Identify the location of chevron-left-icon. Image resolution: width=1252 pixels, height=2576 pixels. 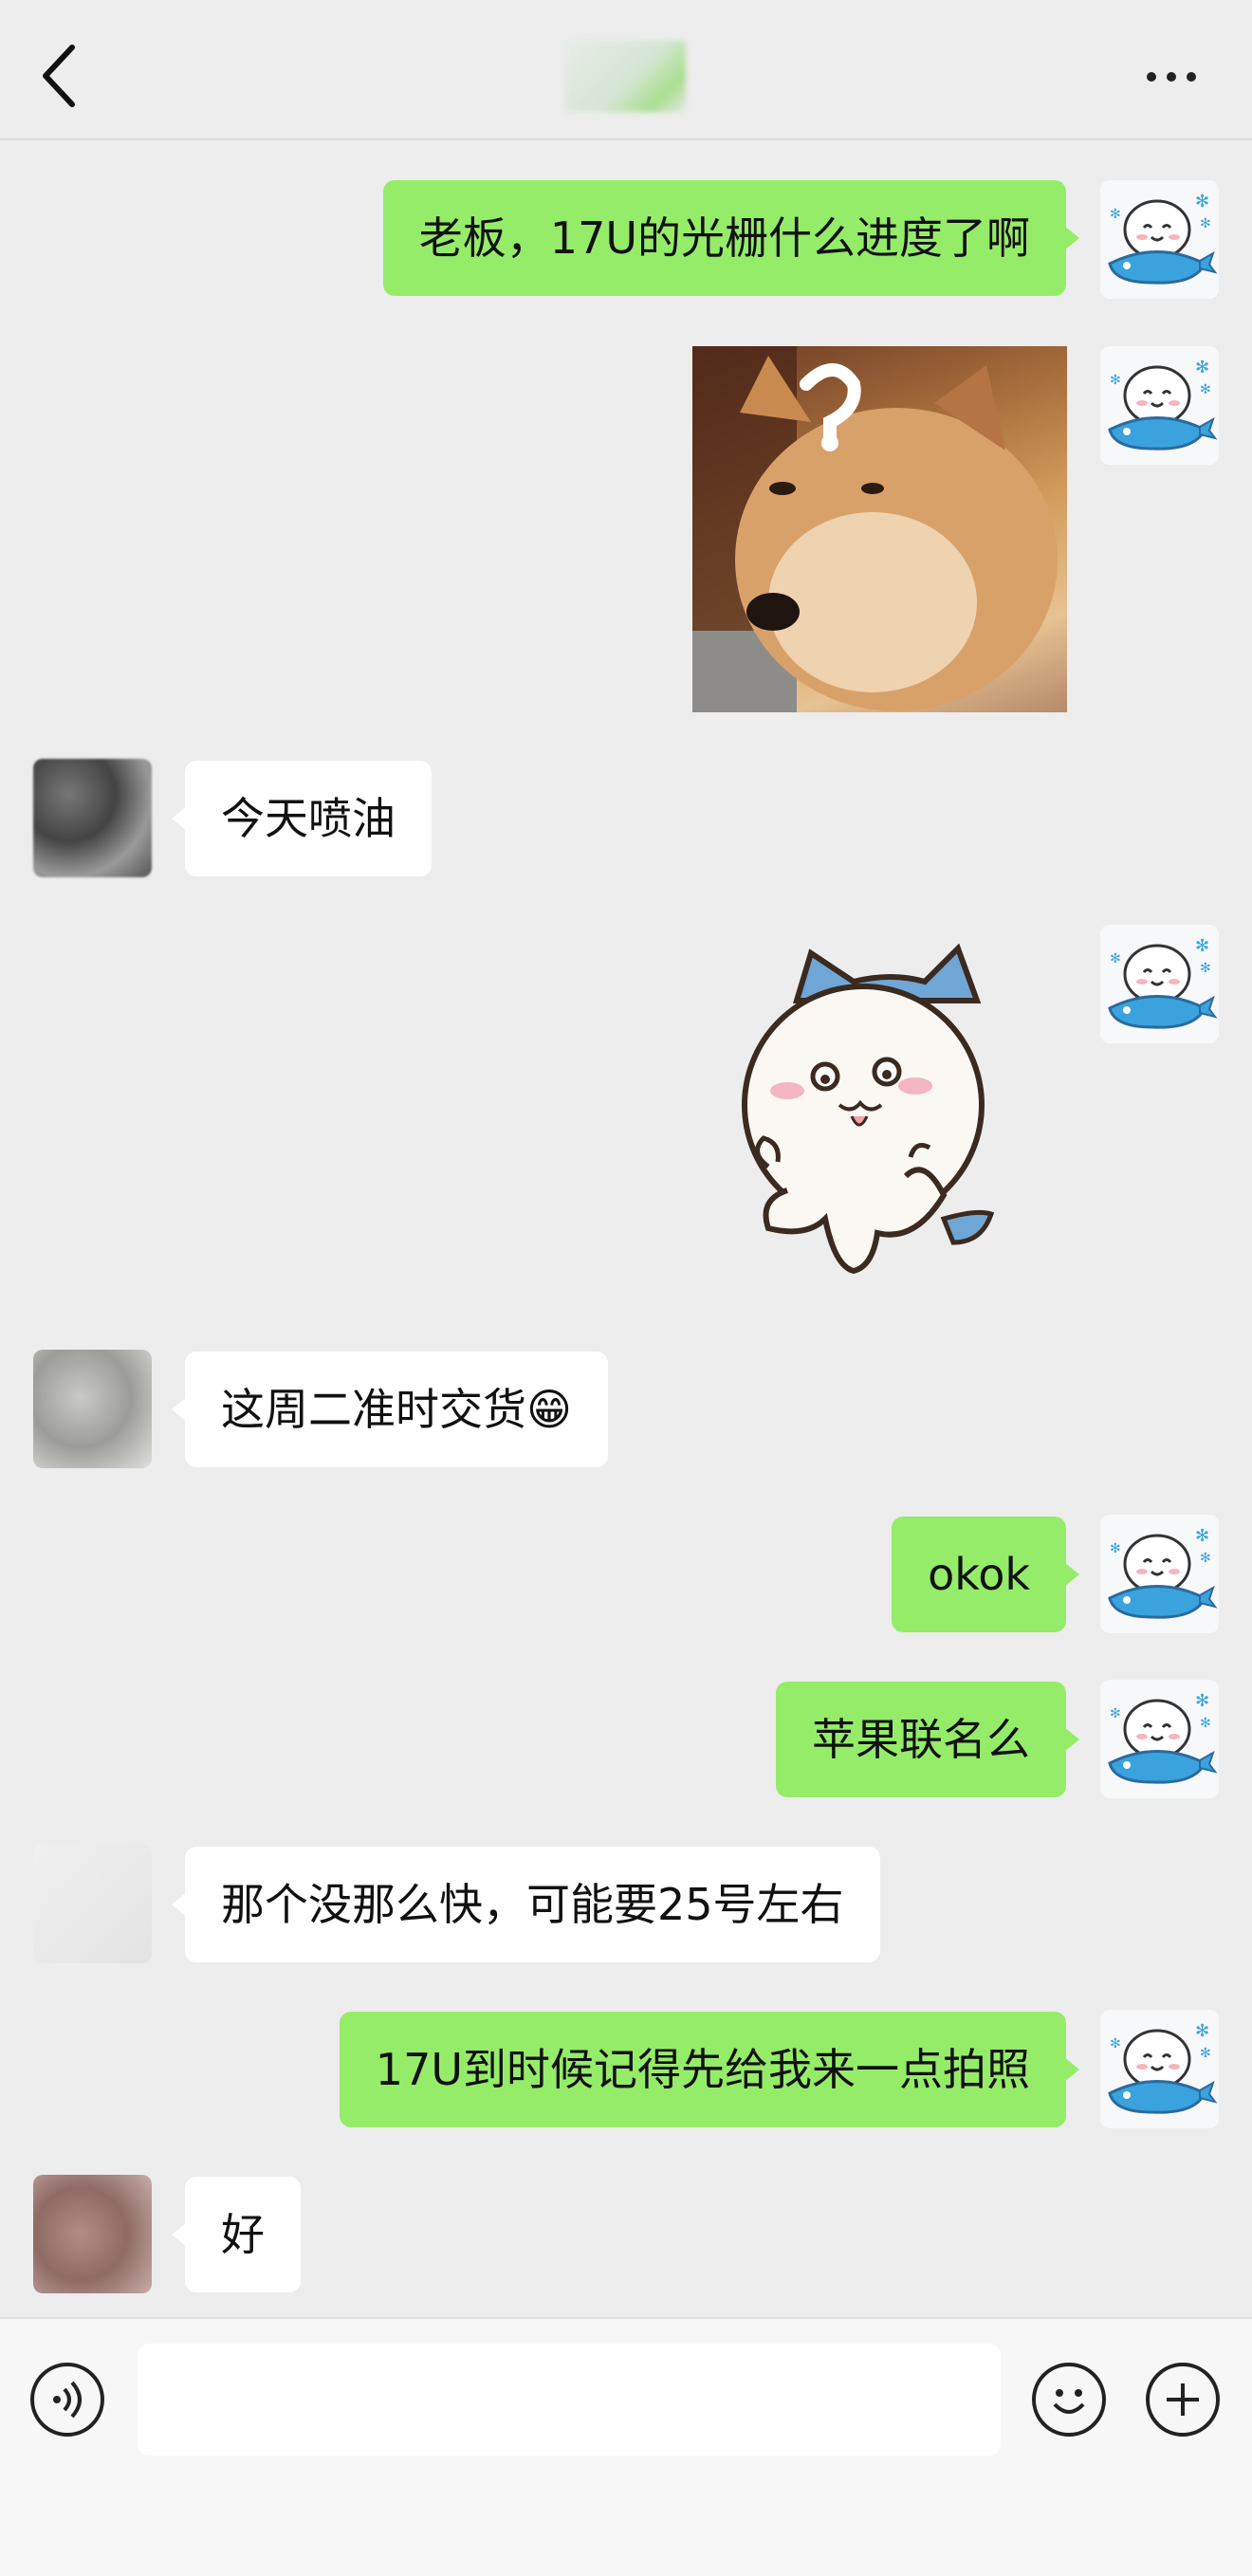
(59, 76).